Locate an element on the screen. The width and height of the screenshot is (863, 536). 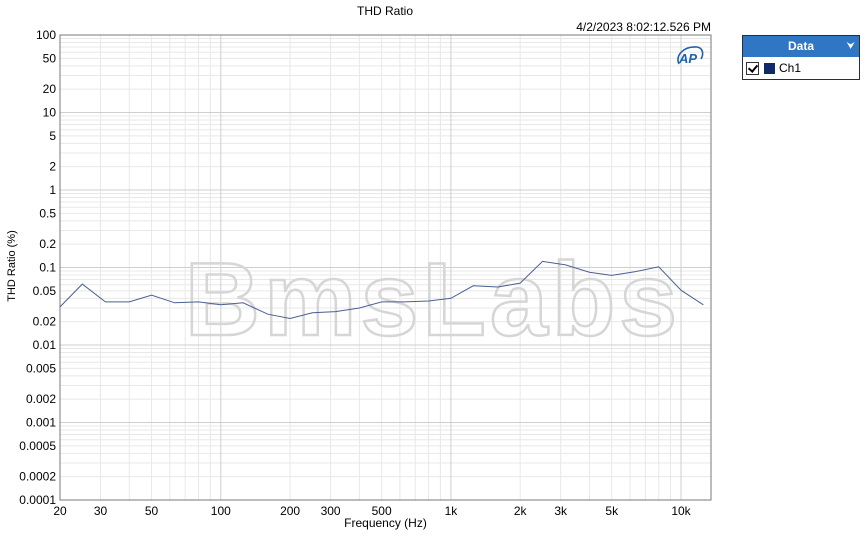
legend-swatch-ch1 is located at coordinates (769, 68).